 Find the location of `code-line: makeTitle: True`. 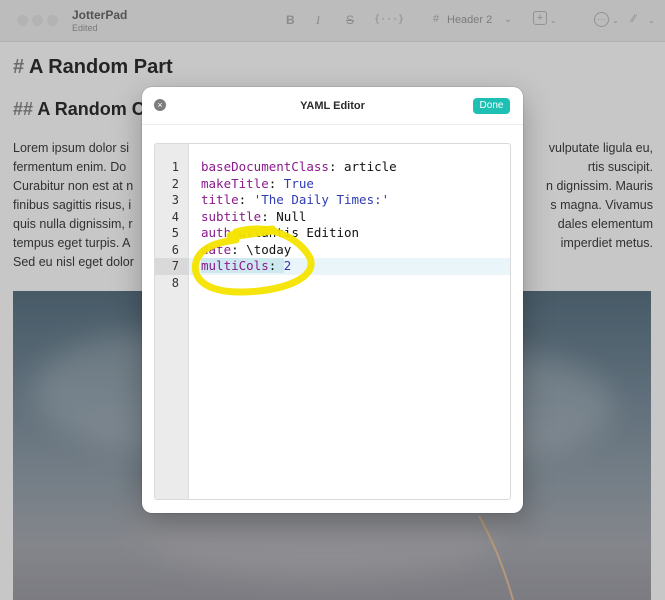

code-line: makeTitle: True is located at coordinates (257, 184).